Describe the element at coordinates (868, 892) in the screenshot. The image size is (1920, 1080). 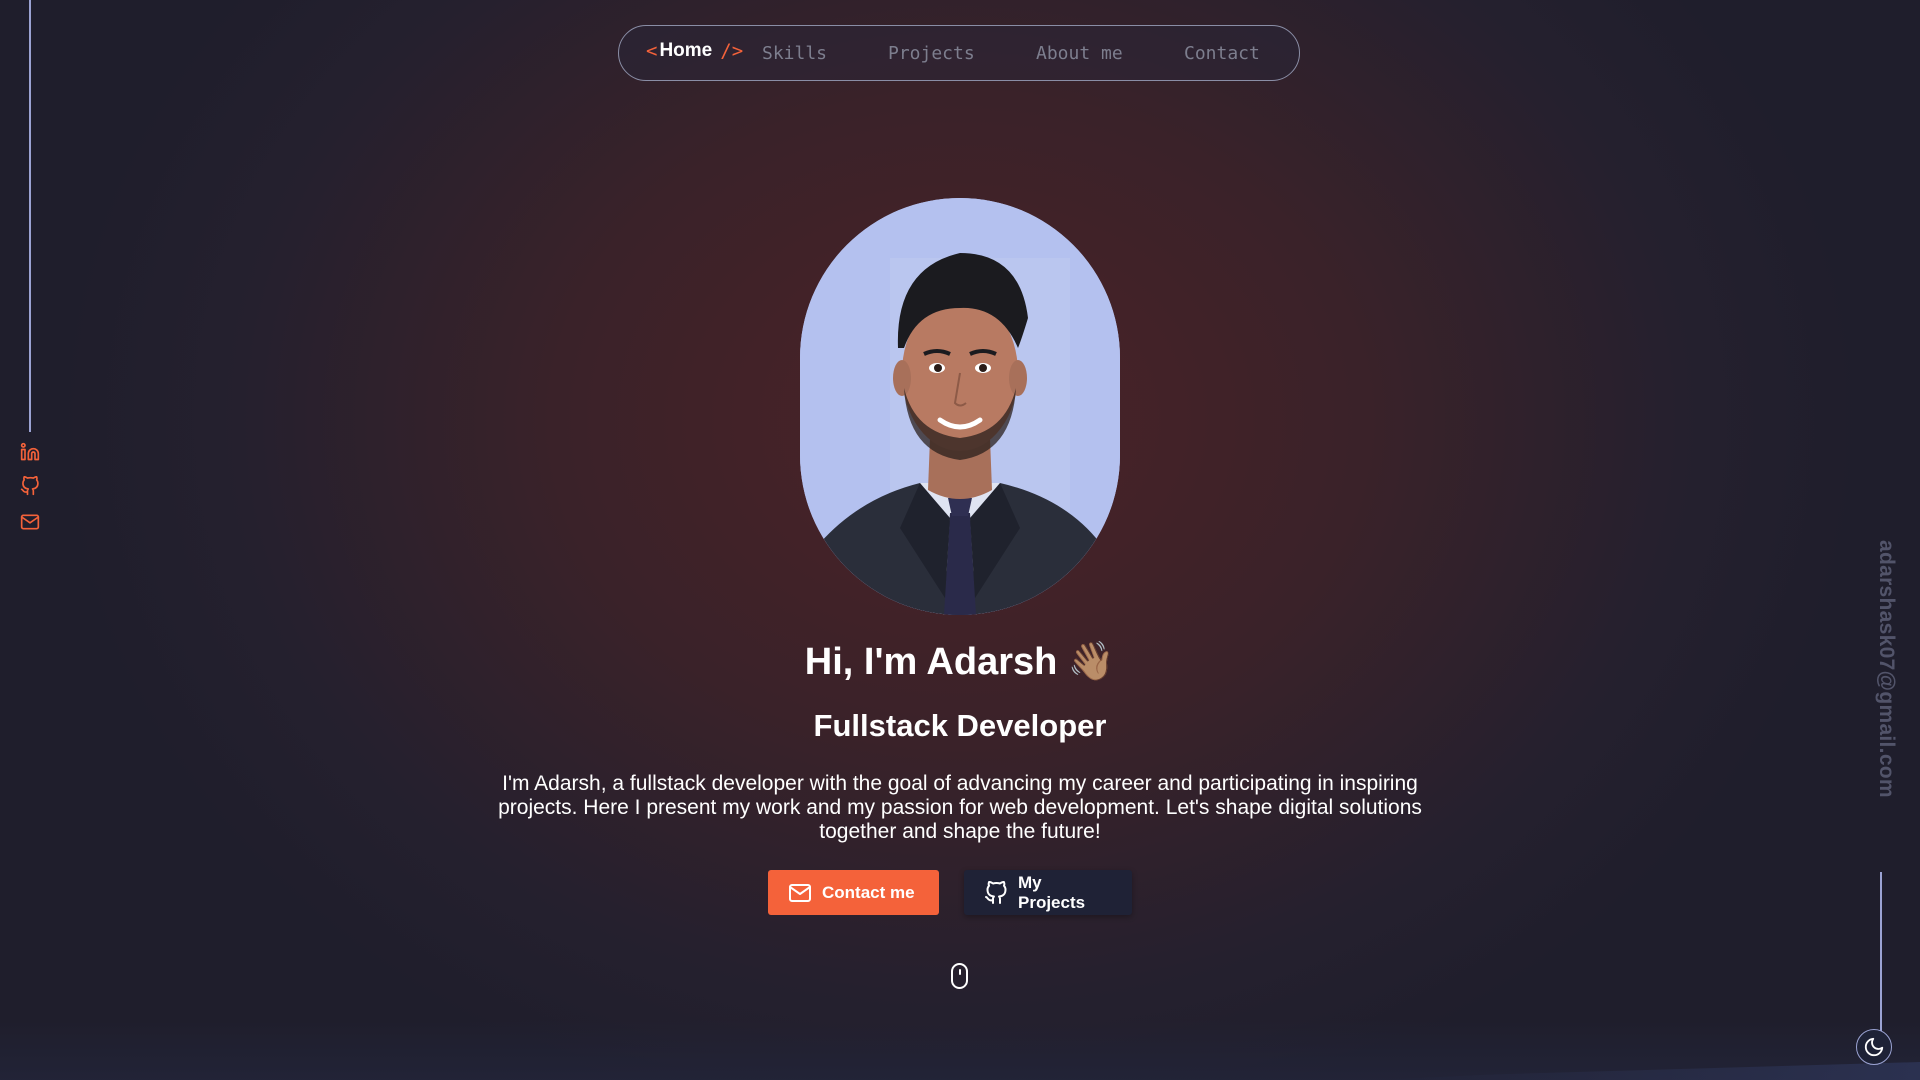
I see `contact-me-label: Contact me` at that location.